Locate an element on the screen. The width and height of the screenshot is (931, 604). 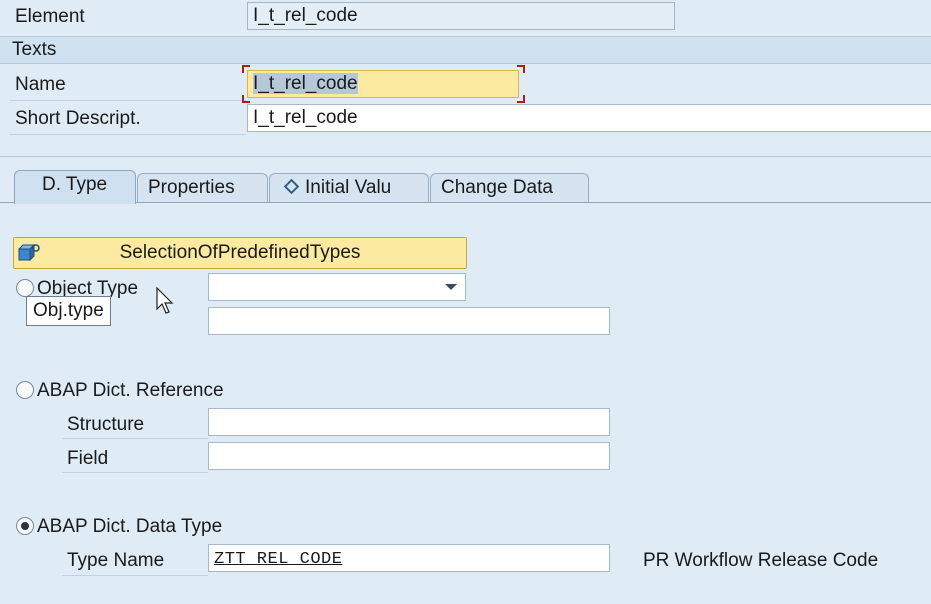
tab-initial-value: Initial Valu is located at coordinates (349, 188).